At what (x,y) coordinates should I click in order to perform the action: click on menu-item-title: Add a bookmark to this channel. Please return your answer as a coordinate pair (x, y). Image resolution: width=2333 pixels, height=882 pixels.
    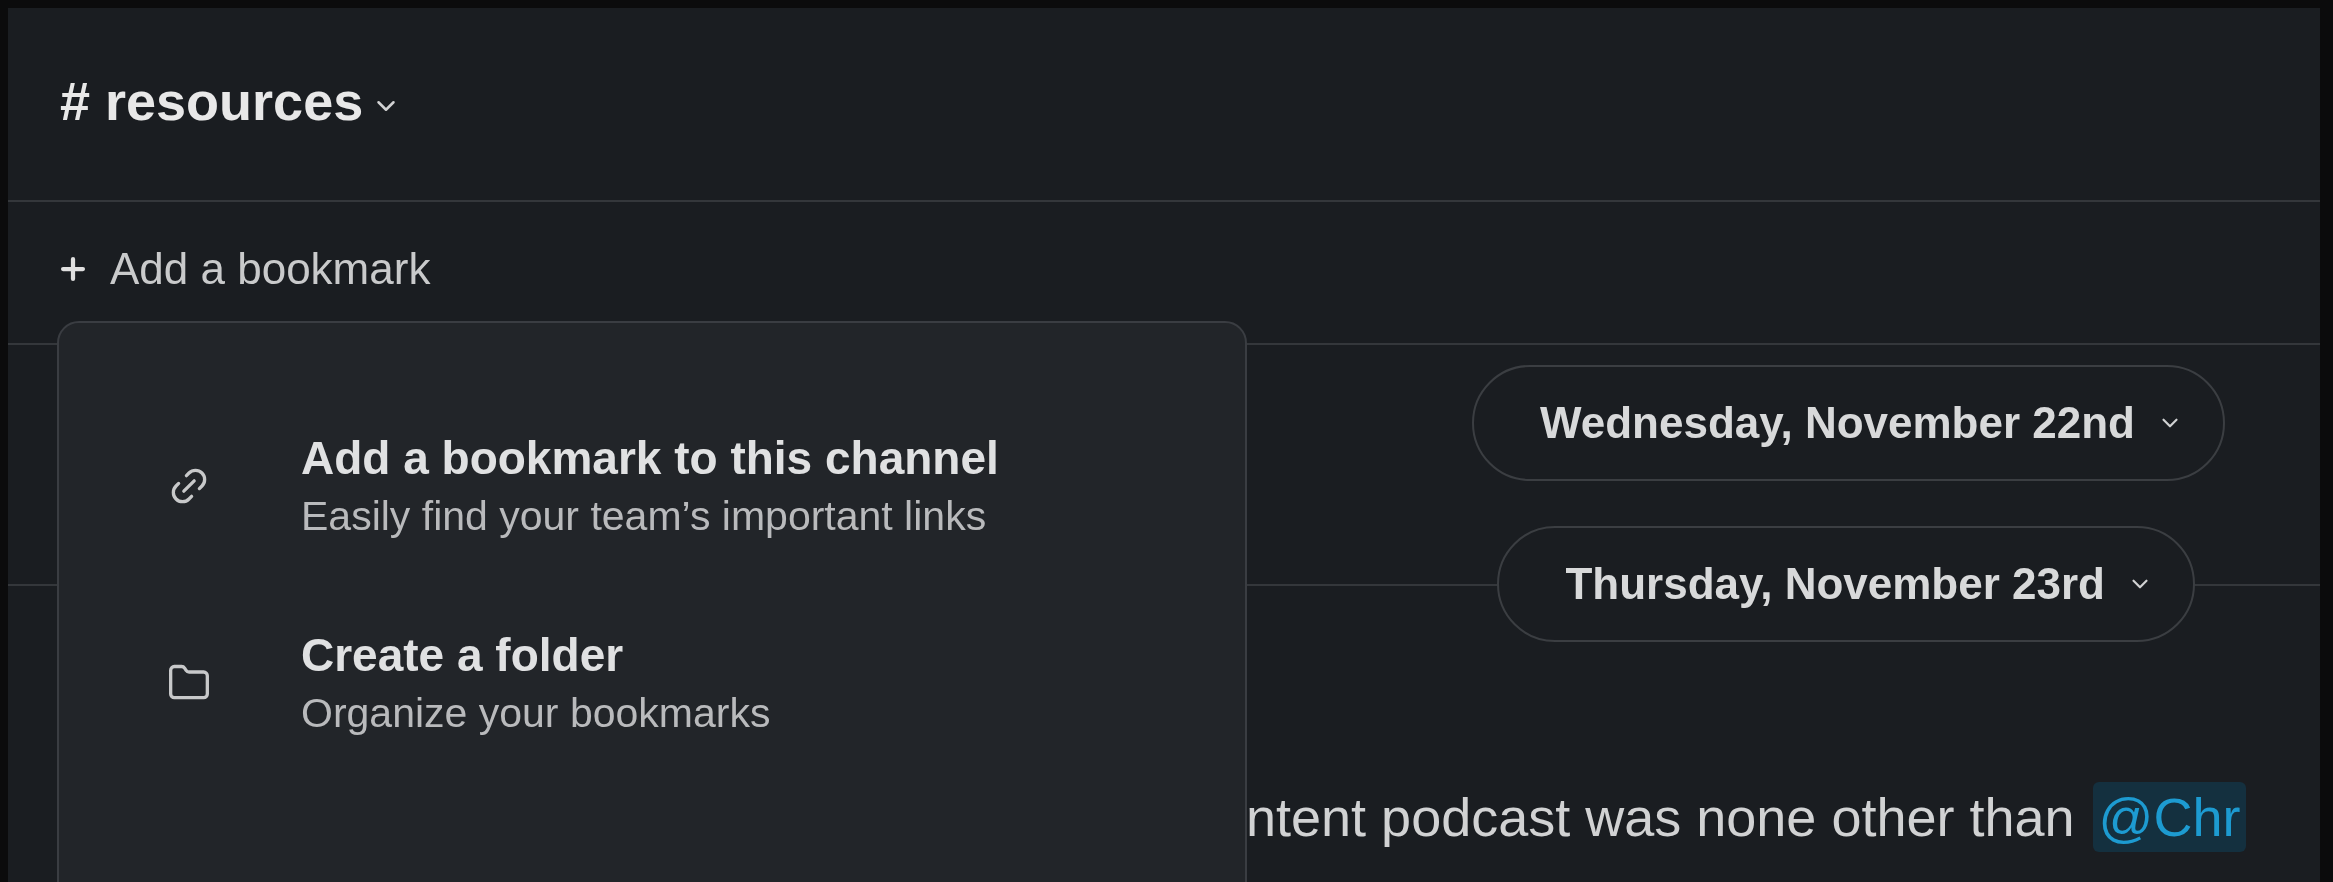
    Looking at the image, I should click on (650, 458).